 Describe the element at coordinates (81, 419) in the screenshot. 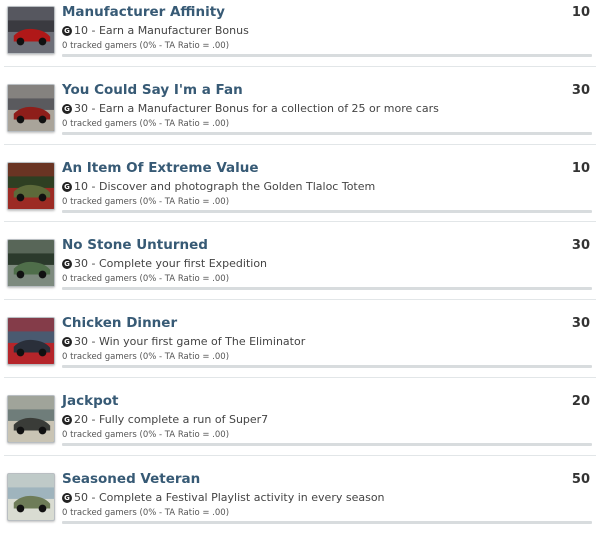

I see `gamerscore-value: 20` at that location.